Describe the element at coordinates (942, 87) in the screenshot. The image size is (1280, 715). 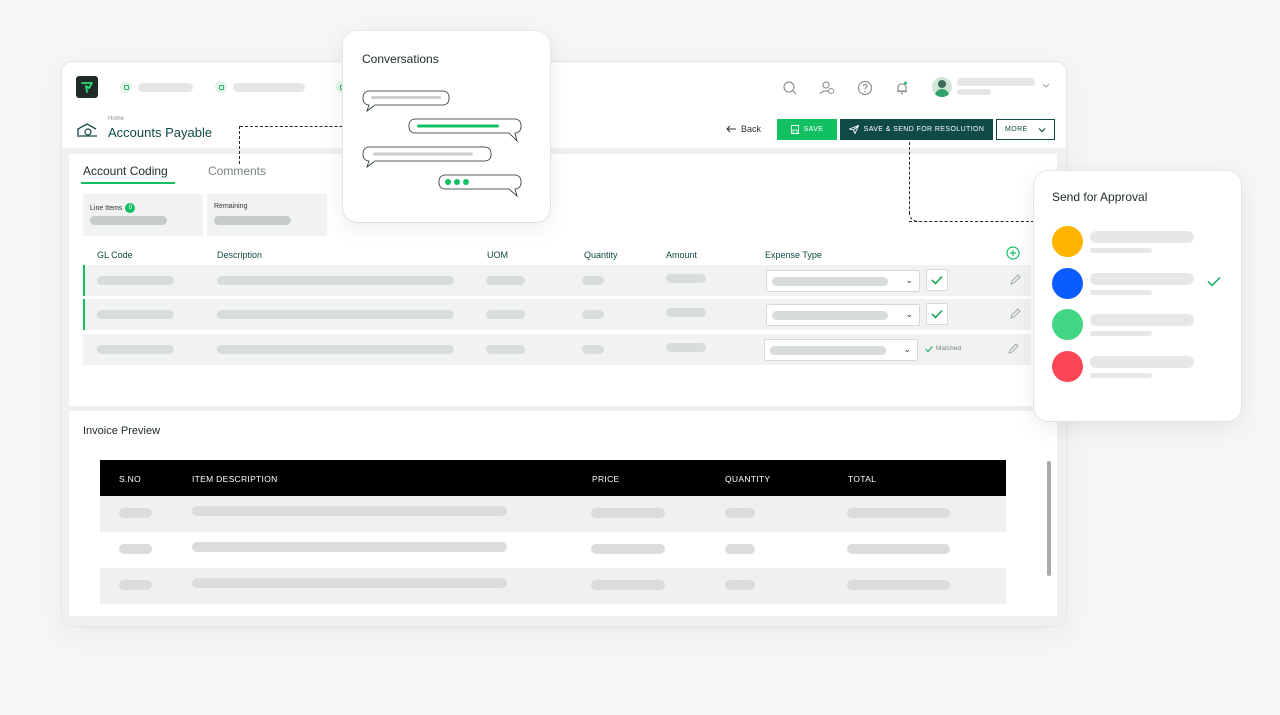
I see `user-avatar` at that location.